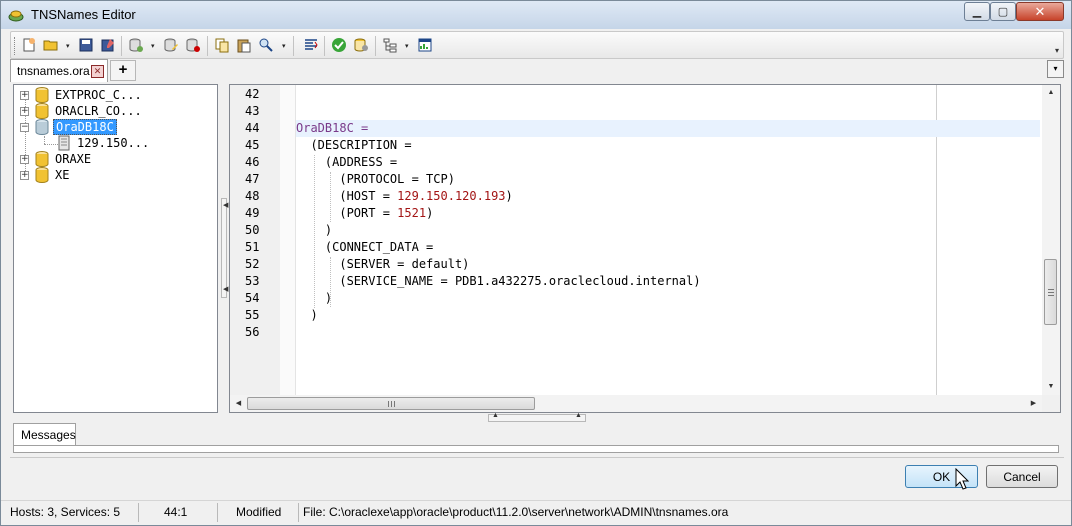 The height and width of the screenshot is (526, 1072). Describe the element at coordinates (537, 457) in the screenshot. I see `divider` at that location.